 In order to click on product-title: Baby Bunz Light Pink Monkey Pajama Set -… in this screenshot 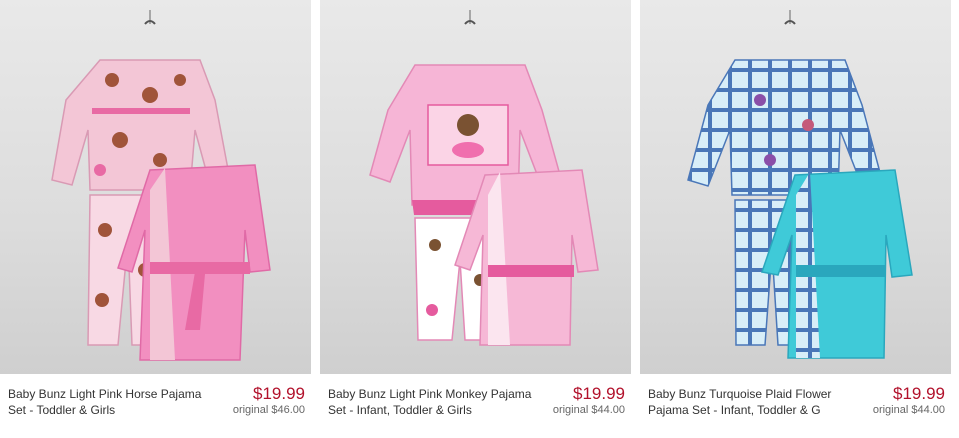, I will do `click(430, 402)`.